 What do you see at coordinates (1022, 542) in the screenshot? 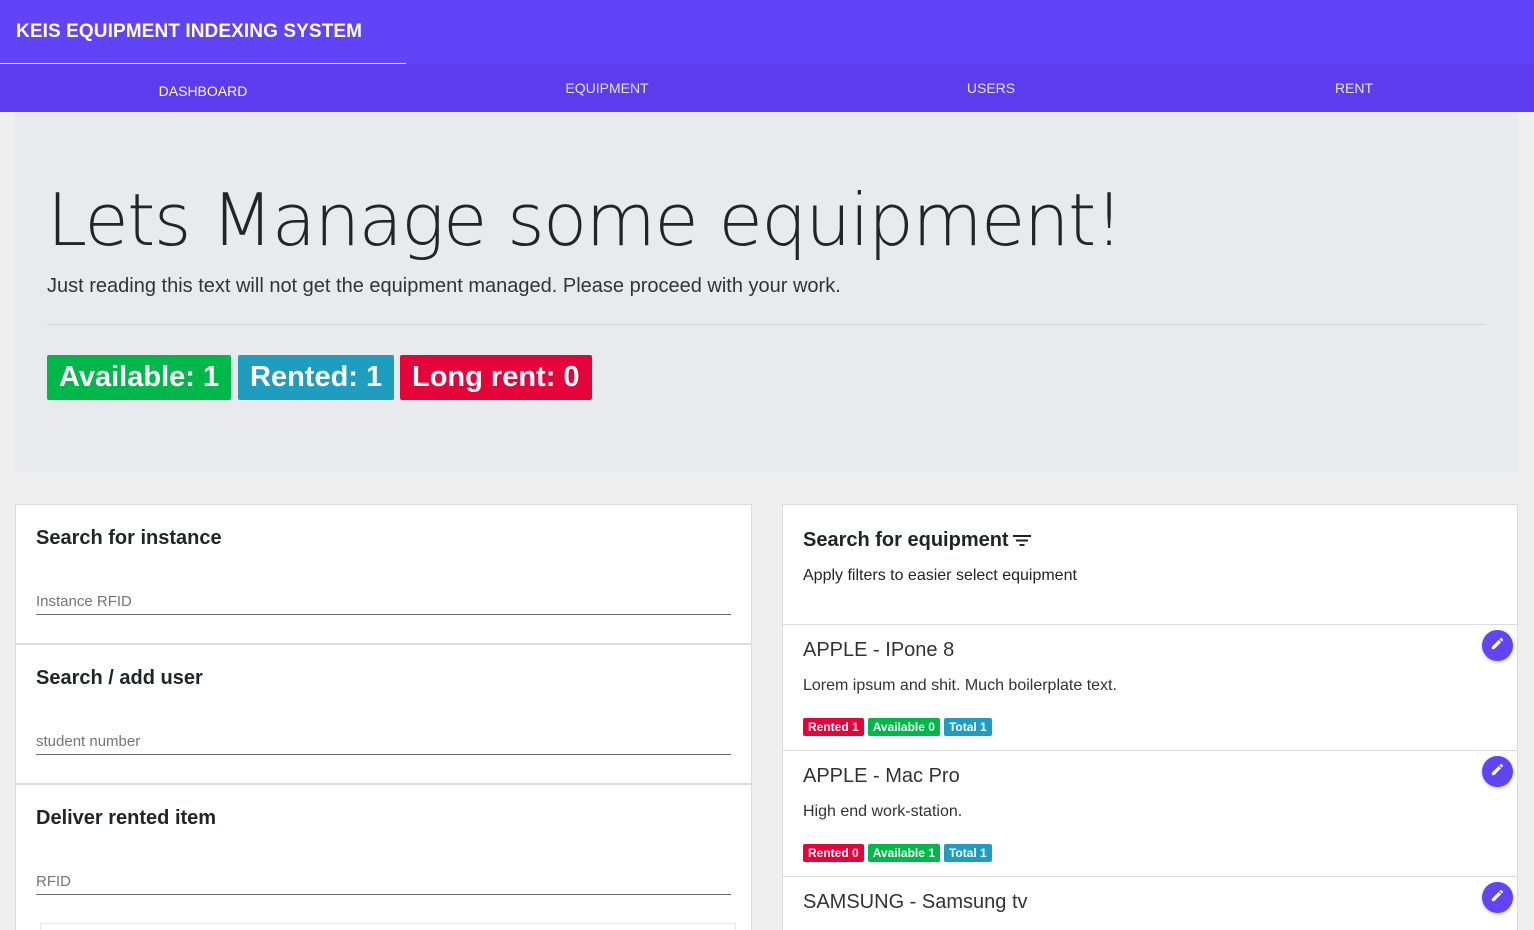
I see `filter-list-icon` at bounding box center [1022, 542].